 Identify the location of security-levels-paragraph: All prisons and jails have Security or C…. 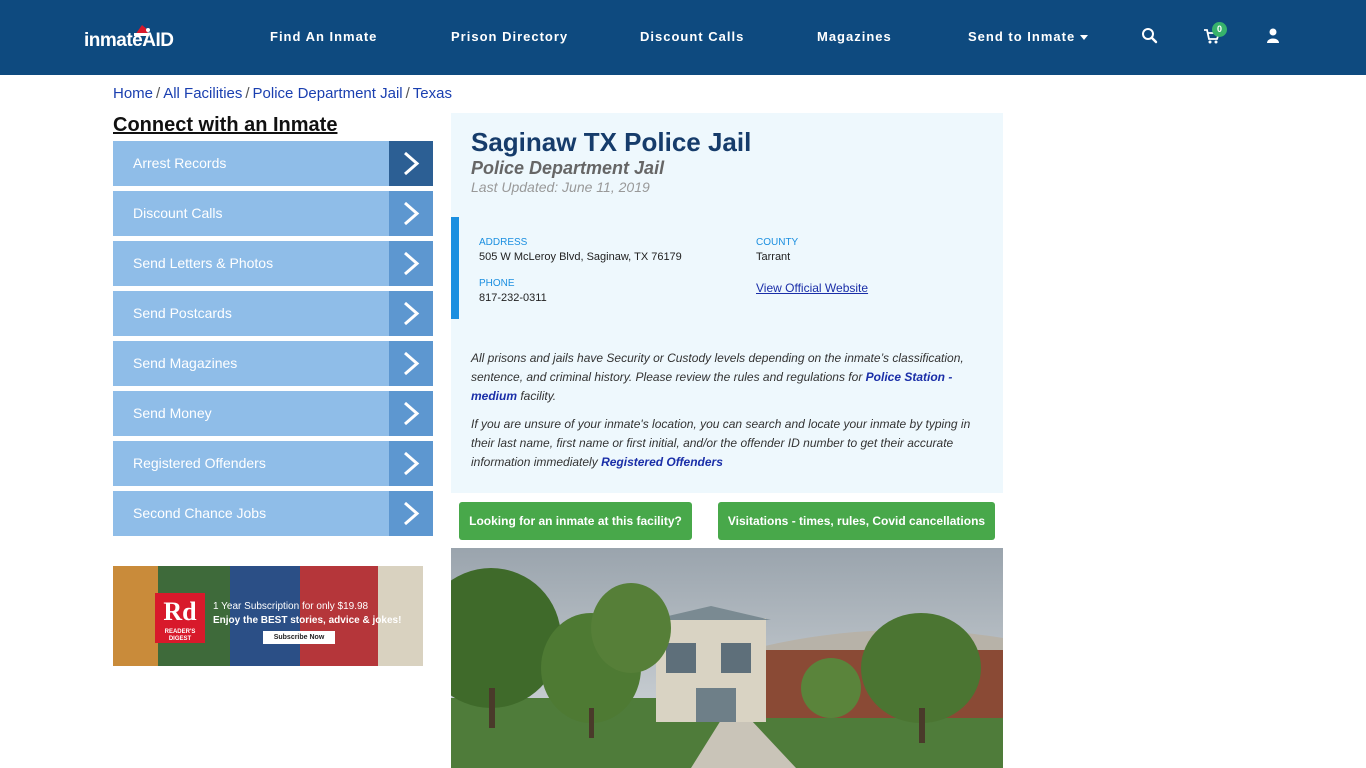
(717, 377).